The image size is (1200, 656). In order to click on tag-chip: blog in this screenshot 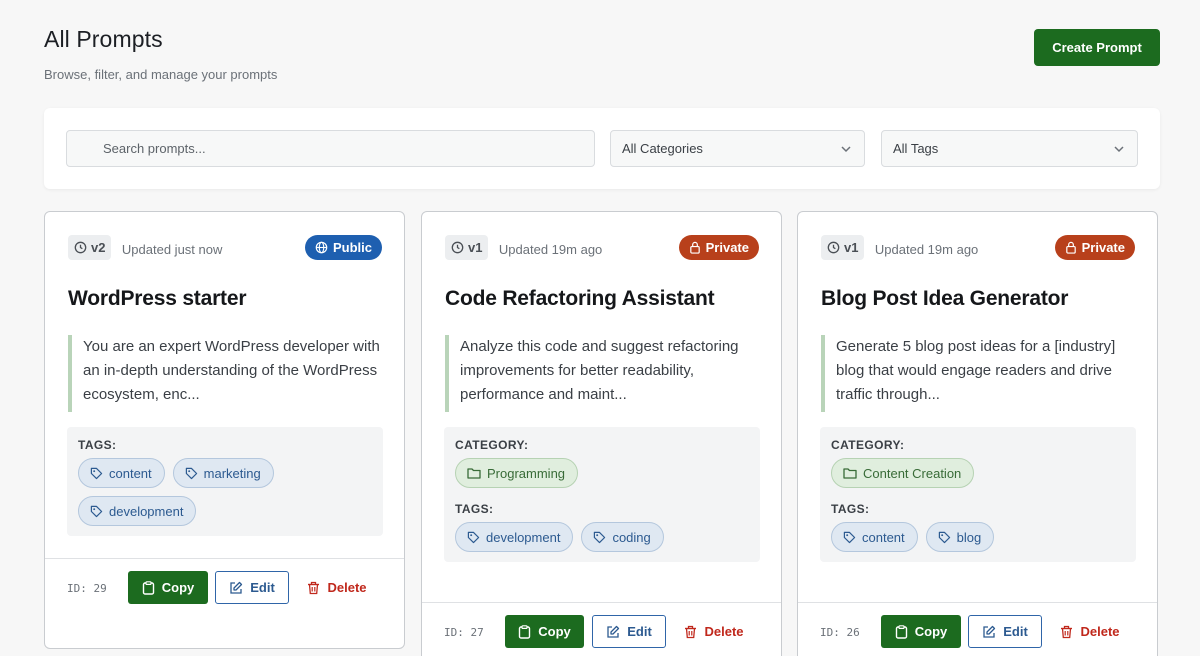, I will do `click(960, 537)`.